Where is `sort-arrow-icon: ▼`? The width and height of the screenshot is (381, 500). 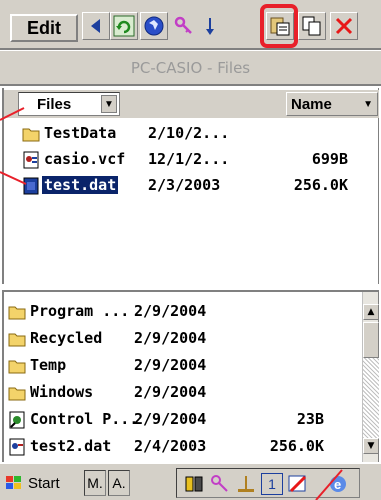
sort-arrow-icon: ▼ is located at coordinates (368, 104).